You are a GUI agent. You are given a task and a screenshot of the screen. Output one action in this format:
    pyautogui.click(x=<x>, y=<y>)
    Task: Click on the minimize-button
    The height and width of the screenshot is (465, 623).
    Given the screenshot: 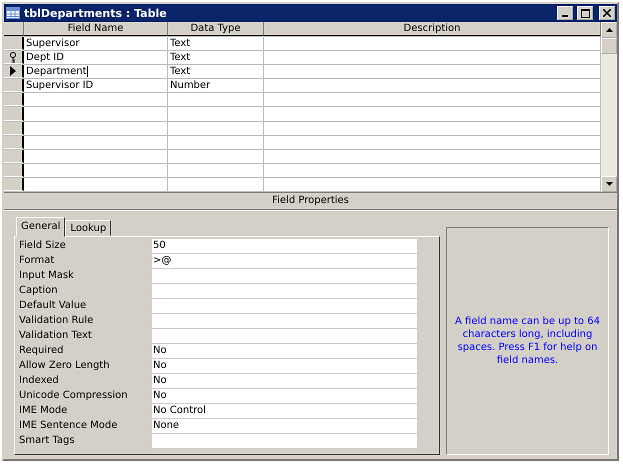 What is the action you would take?
    pyautogui.click(x=565, y=13)
    